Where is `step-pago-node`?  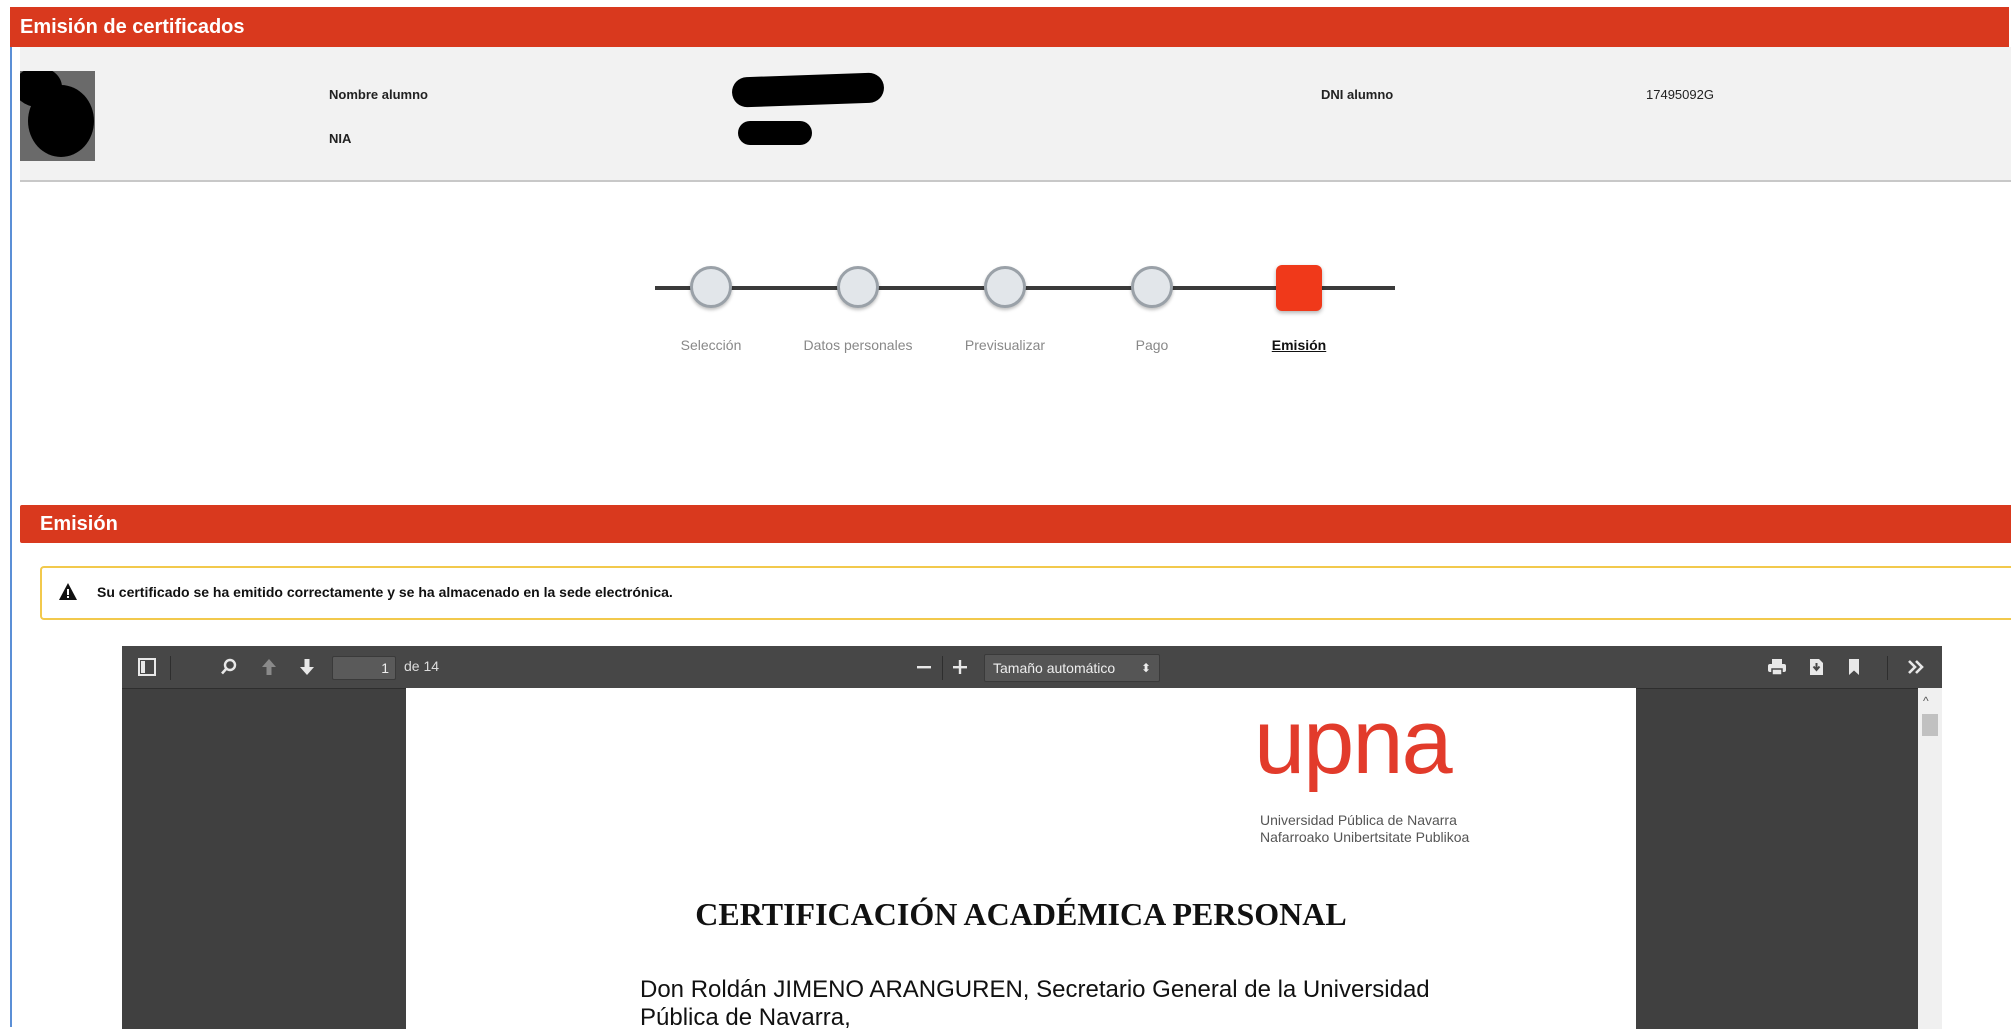 step-pago-node is located at coordinates (1152, 287).